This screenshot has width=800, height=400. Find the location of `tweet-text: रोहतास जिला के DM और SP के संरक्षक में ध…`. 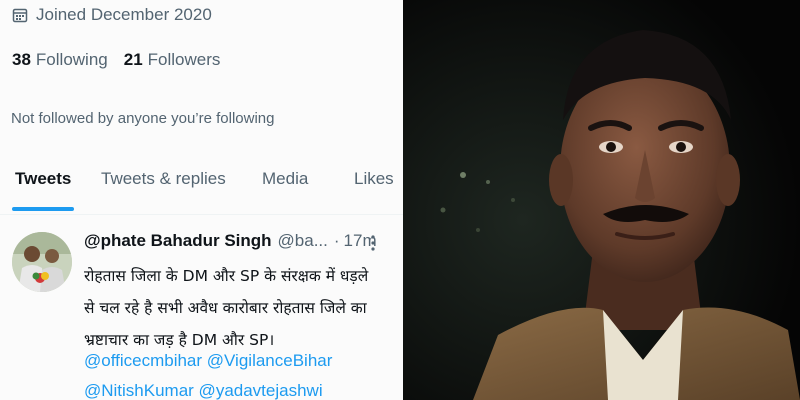

tweet-text: रोहतास जिला के DM और SP के संरक्षक में ध… is located at coordinates (240, 308).